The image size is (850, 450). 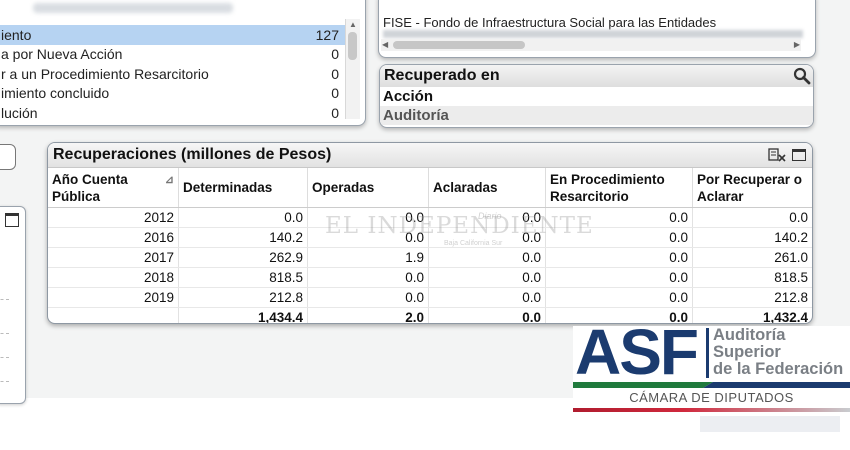 I want to click on blurred-list-item, so click(x=593, y=34).